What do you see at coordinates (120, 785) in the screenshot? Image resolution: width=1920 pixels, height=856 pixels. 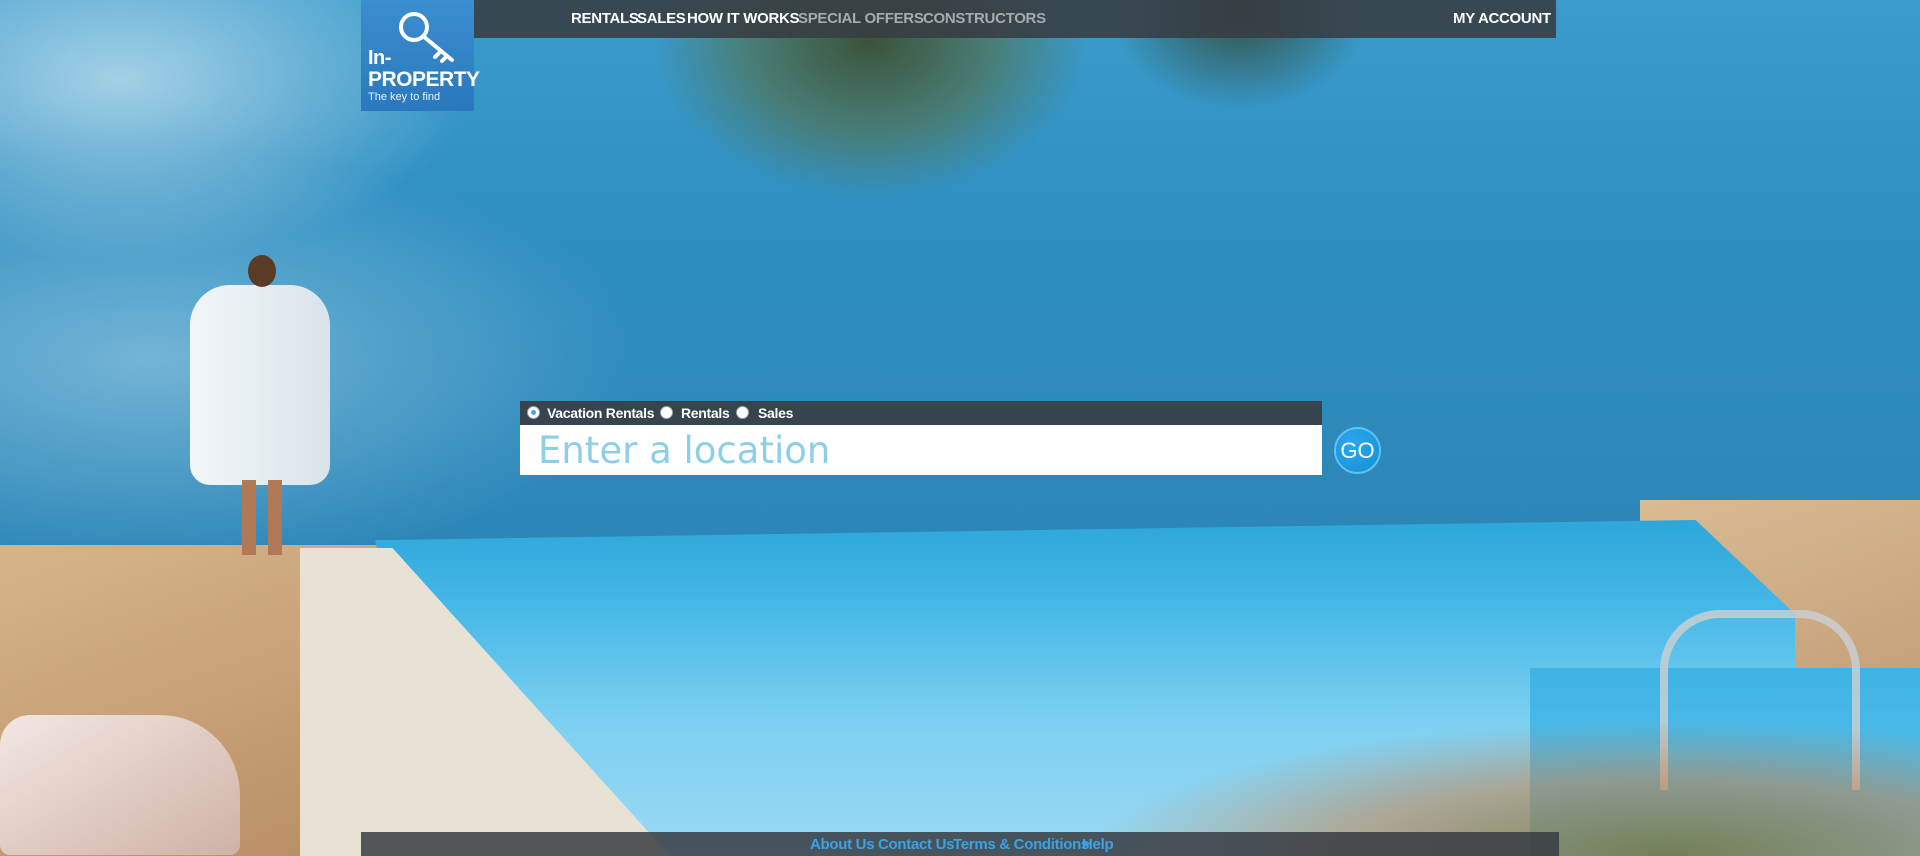 I see `towel` at bounding box center [120, 785].